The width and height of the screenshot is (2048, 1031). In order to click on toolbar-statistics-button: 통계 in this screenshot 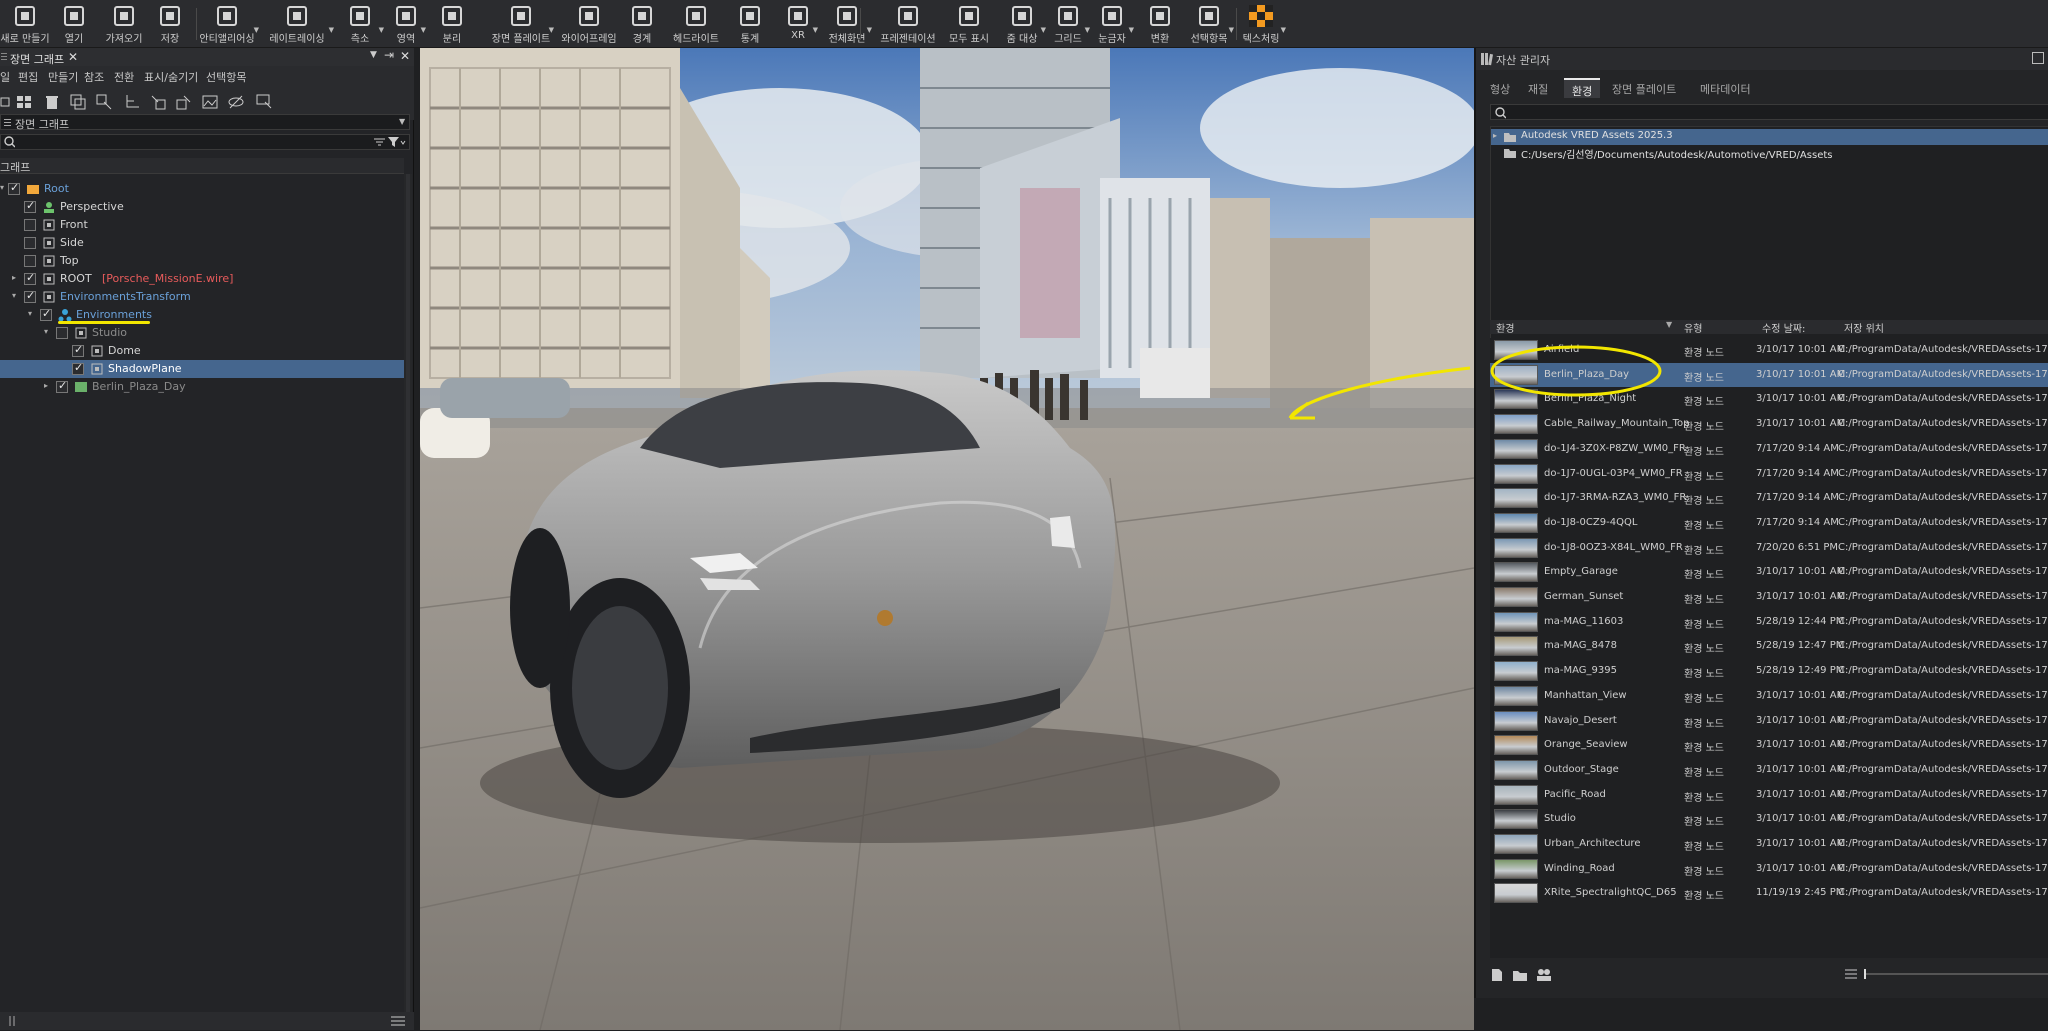, I will do `click(750, 24)`.